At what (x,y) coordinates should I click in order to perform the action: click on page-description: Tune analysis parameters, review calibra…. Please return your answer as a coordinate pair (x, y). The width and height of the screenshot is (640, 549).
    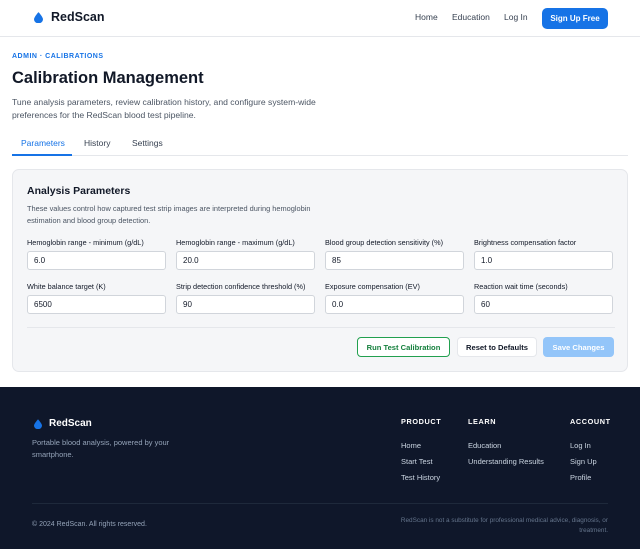
    Looking at the image, I should click on (164, 108).